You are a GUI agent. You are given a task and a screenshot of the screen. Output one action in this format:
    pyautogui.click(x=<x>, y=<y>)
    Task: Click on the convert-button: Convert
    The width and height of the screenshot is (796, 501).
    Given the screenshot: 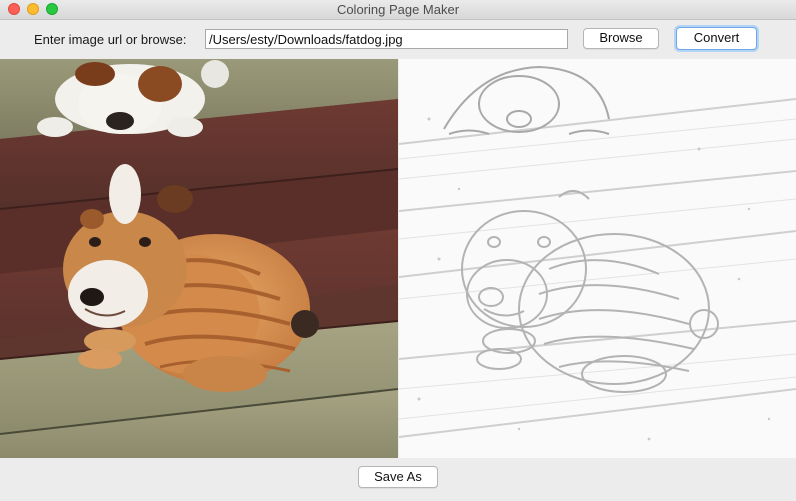 What is the action you would take?
    pyautogui.click(x=716, y=38)
    